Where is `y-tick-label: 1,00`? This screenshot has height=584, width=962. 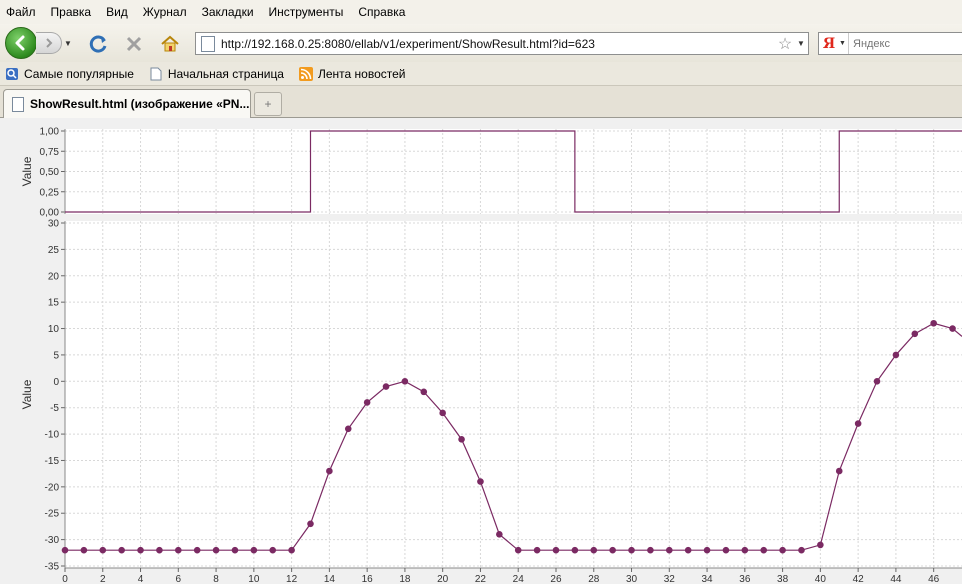
y-tick-label: 1,00 is located at coordinates (50, 132).